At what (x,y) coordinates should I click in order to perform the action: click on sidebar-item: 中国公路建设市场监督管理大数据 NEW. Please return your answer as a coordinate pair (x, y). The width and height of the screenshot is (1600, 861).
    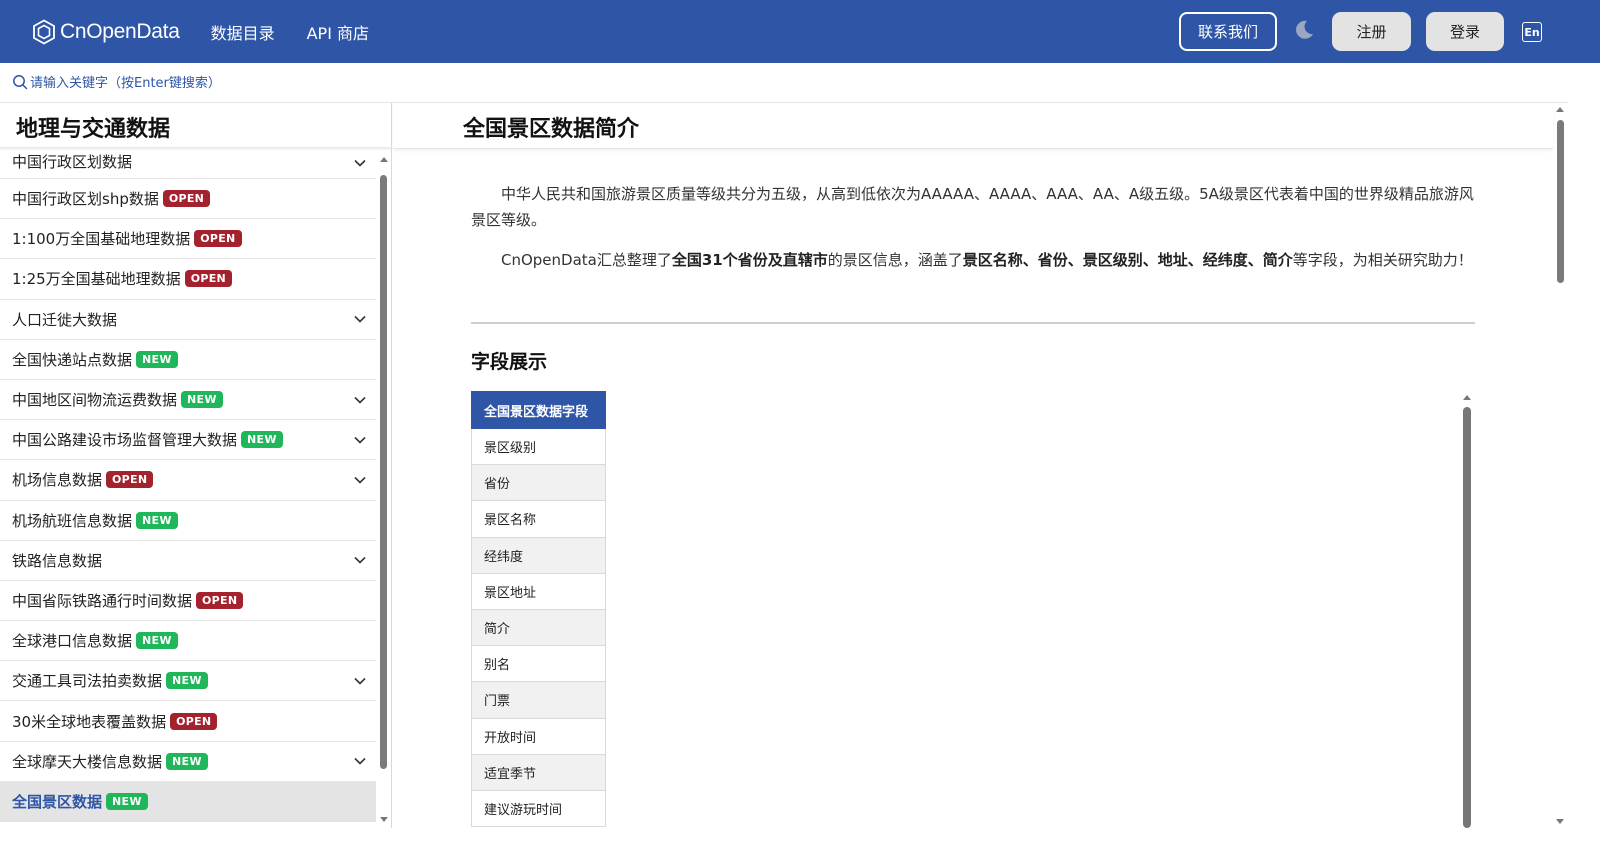
    Looking at the image, I should click on (188, 440).